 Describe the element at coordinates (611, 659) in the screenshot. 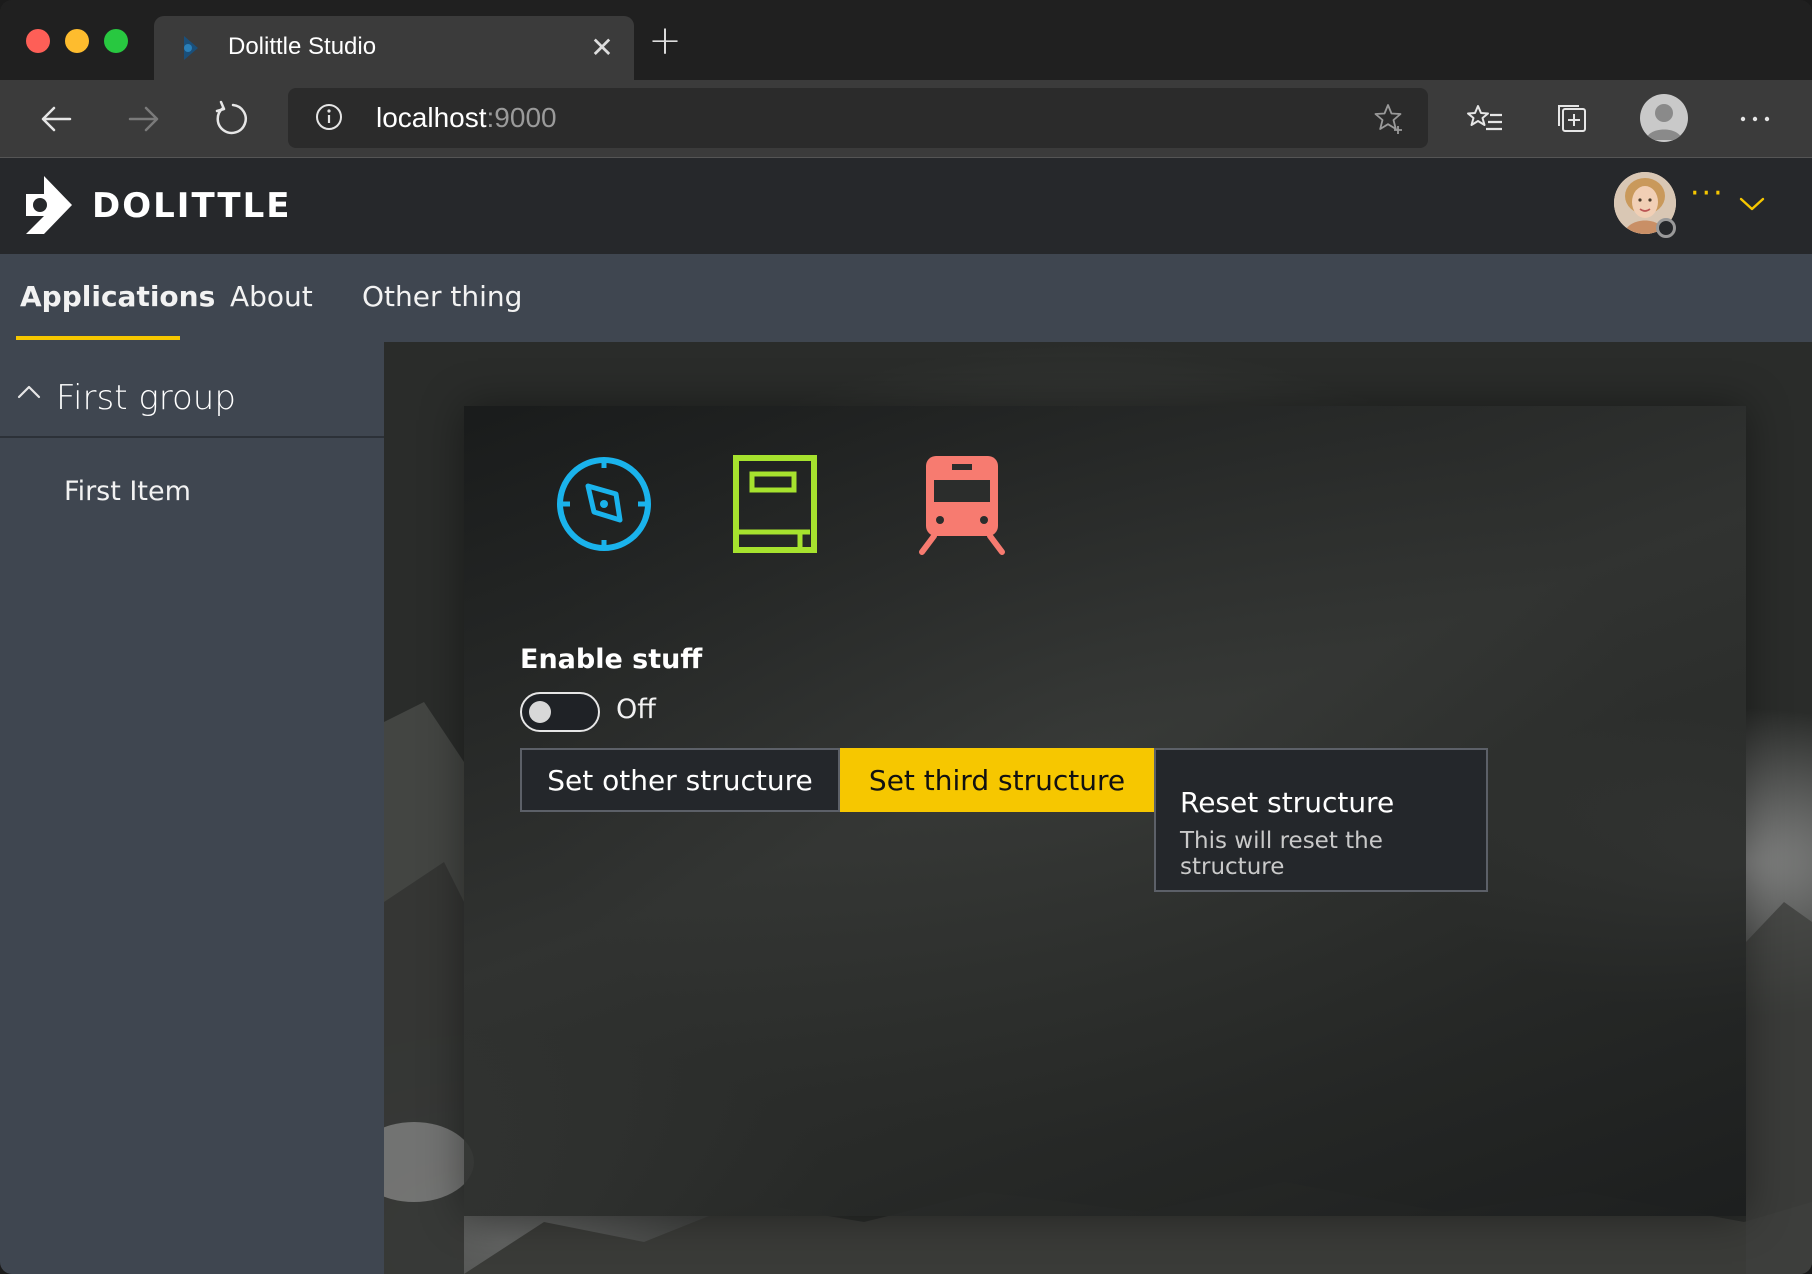

I see `toggle-label: Enable stuff` at that location.